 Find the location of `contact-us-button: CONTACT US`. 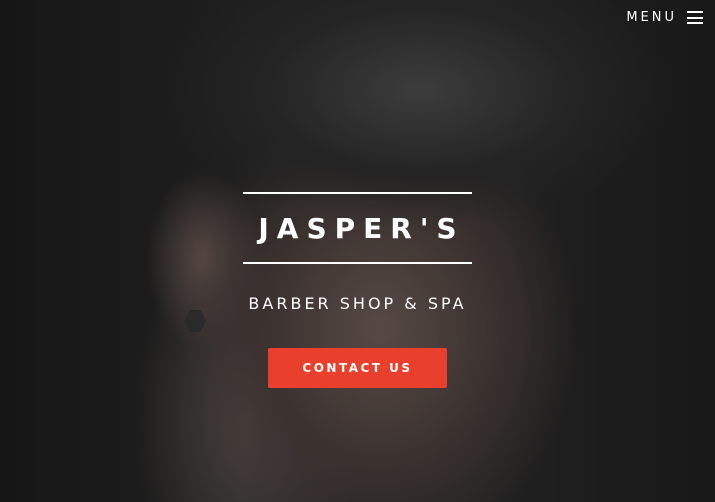

contact-us-button: CONTACT US is located at coordinates (357, 368).